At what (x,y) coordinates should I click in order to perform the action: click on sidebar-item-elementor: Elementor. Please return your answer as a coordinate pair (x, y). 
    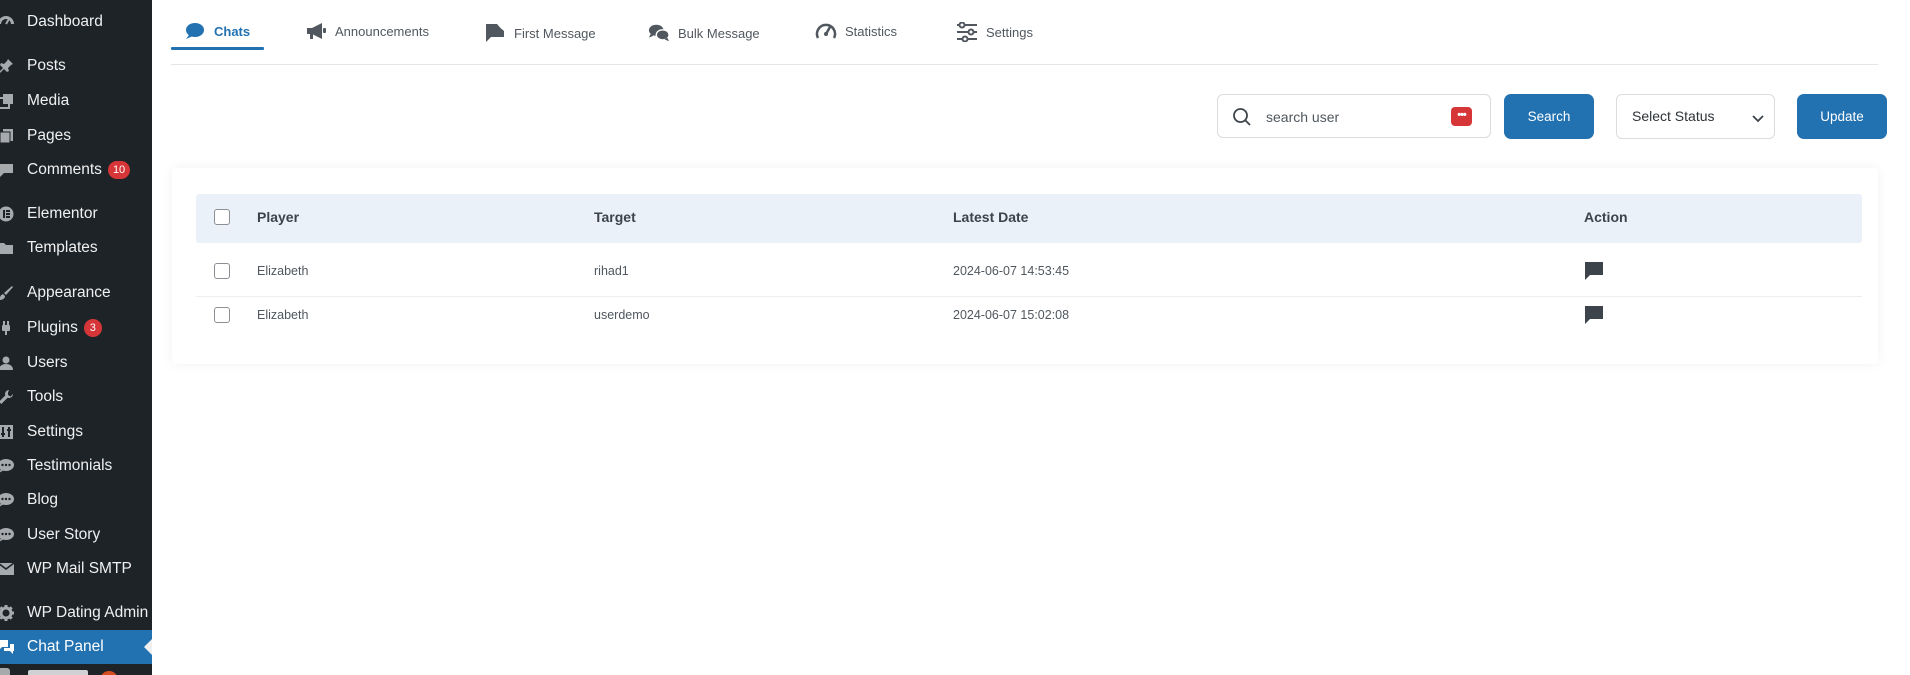
    Looking at the image, I should click on (76, 214).